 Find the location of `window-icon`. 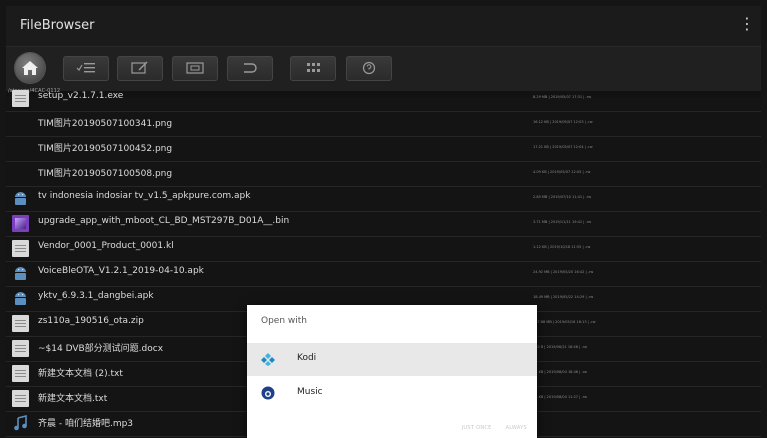

window-icon is located at coordinates (195, 68).